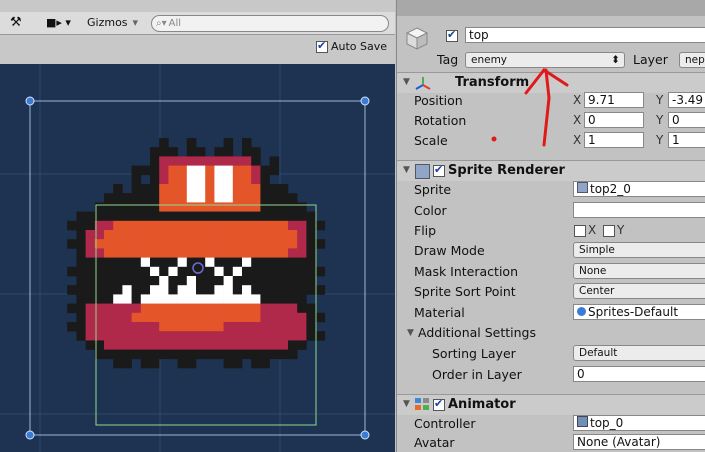 This screenshot has width=705, height=452. What do you see at coordinates (112, 22) in the screenshot?
I see `gizmos-button: Gizmos ▾` at bounding box center [112, 22].